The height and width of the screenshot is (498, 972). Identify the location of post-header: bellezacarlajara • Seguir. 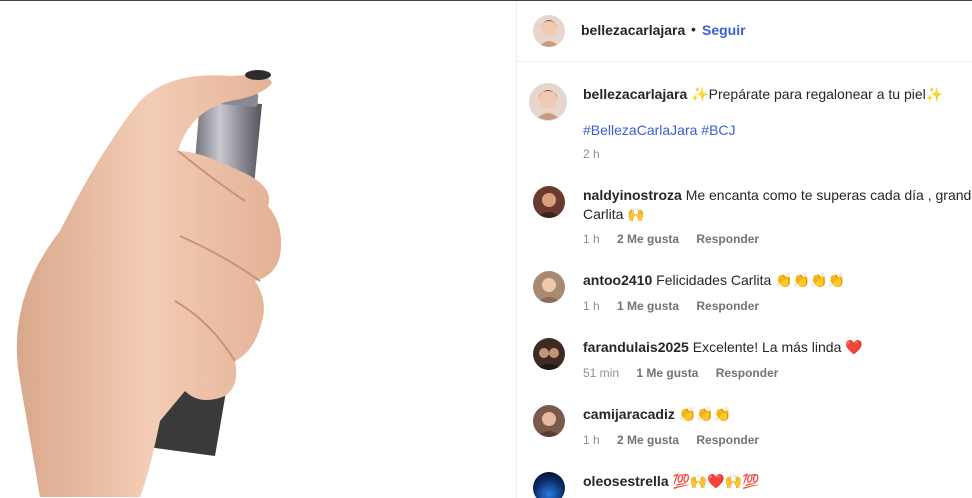
(744, 31).